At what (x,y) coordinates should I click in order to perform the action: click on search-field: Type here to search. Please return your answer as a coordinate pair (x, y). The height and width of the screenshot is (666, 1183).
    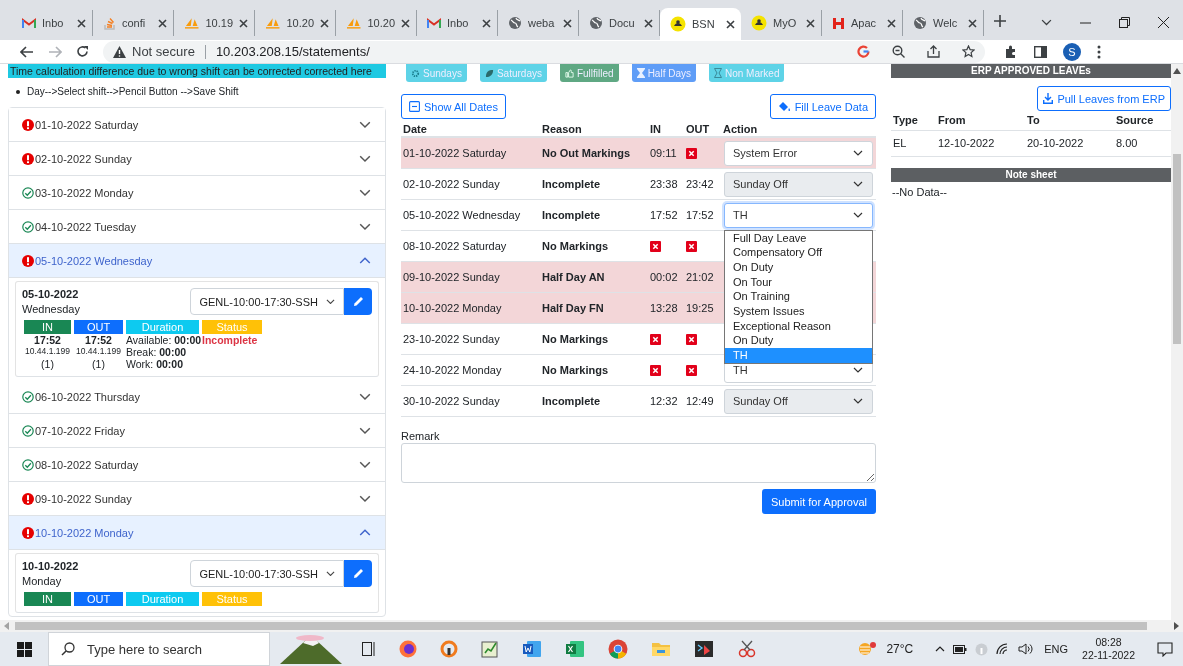
    Looking at the image, I should click on (159, 649).